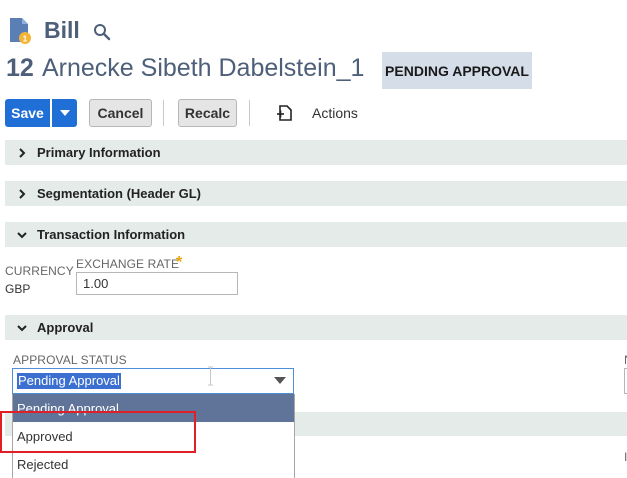  What do you see at coordinates (27, 113) in the screenshot?
I see `save-button: Save` at bounding box center [27, 113].